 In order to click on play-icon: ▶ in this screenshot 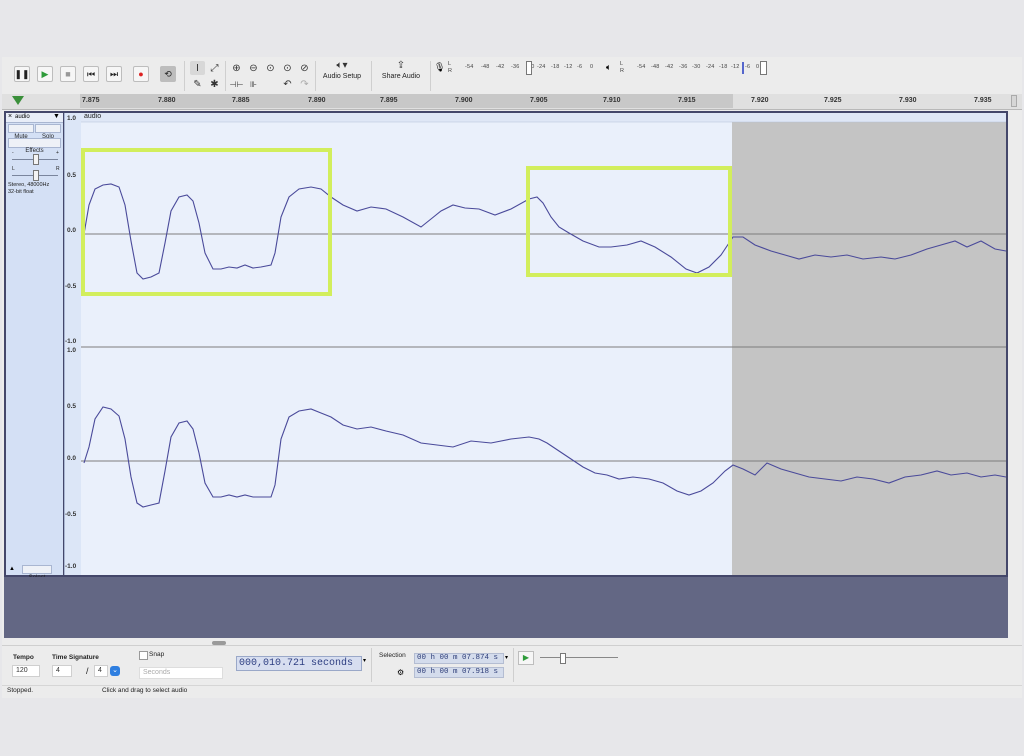, I will do `click(45, 73)`.